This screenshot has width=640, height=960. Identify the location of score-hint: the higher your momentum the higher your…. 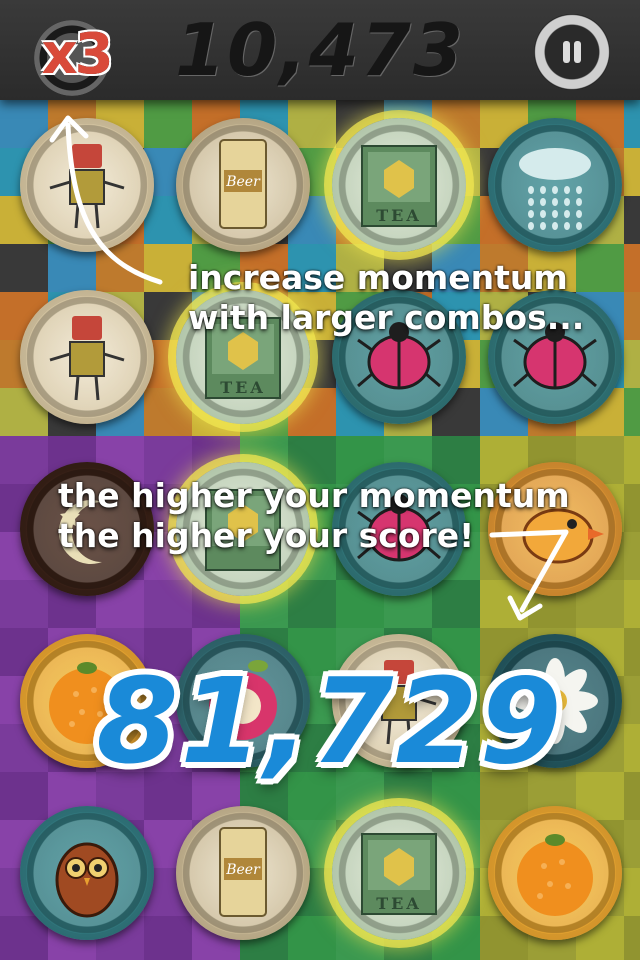
(314, 516).